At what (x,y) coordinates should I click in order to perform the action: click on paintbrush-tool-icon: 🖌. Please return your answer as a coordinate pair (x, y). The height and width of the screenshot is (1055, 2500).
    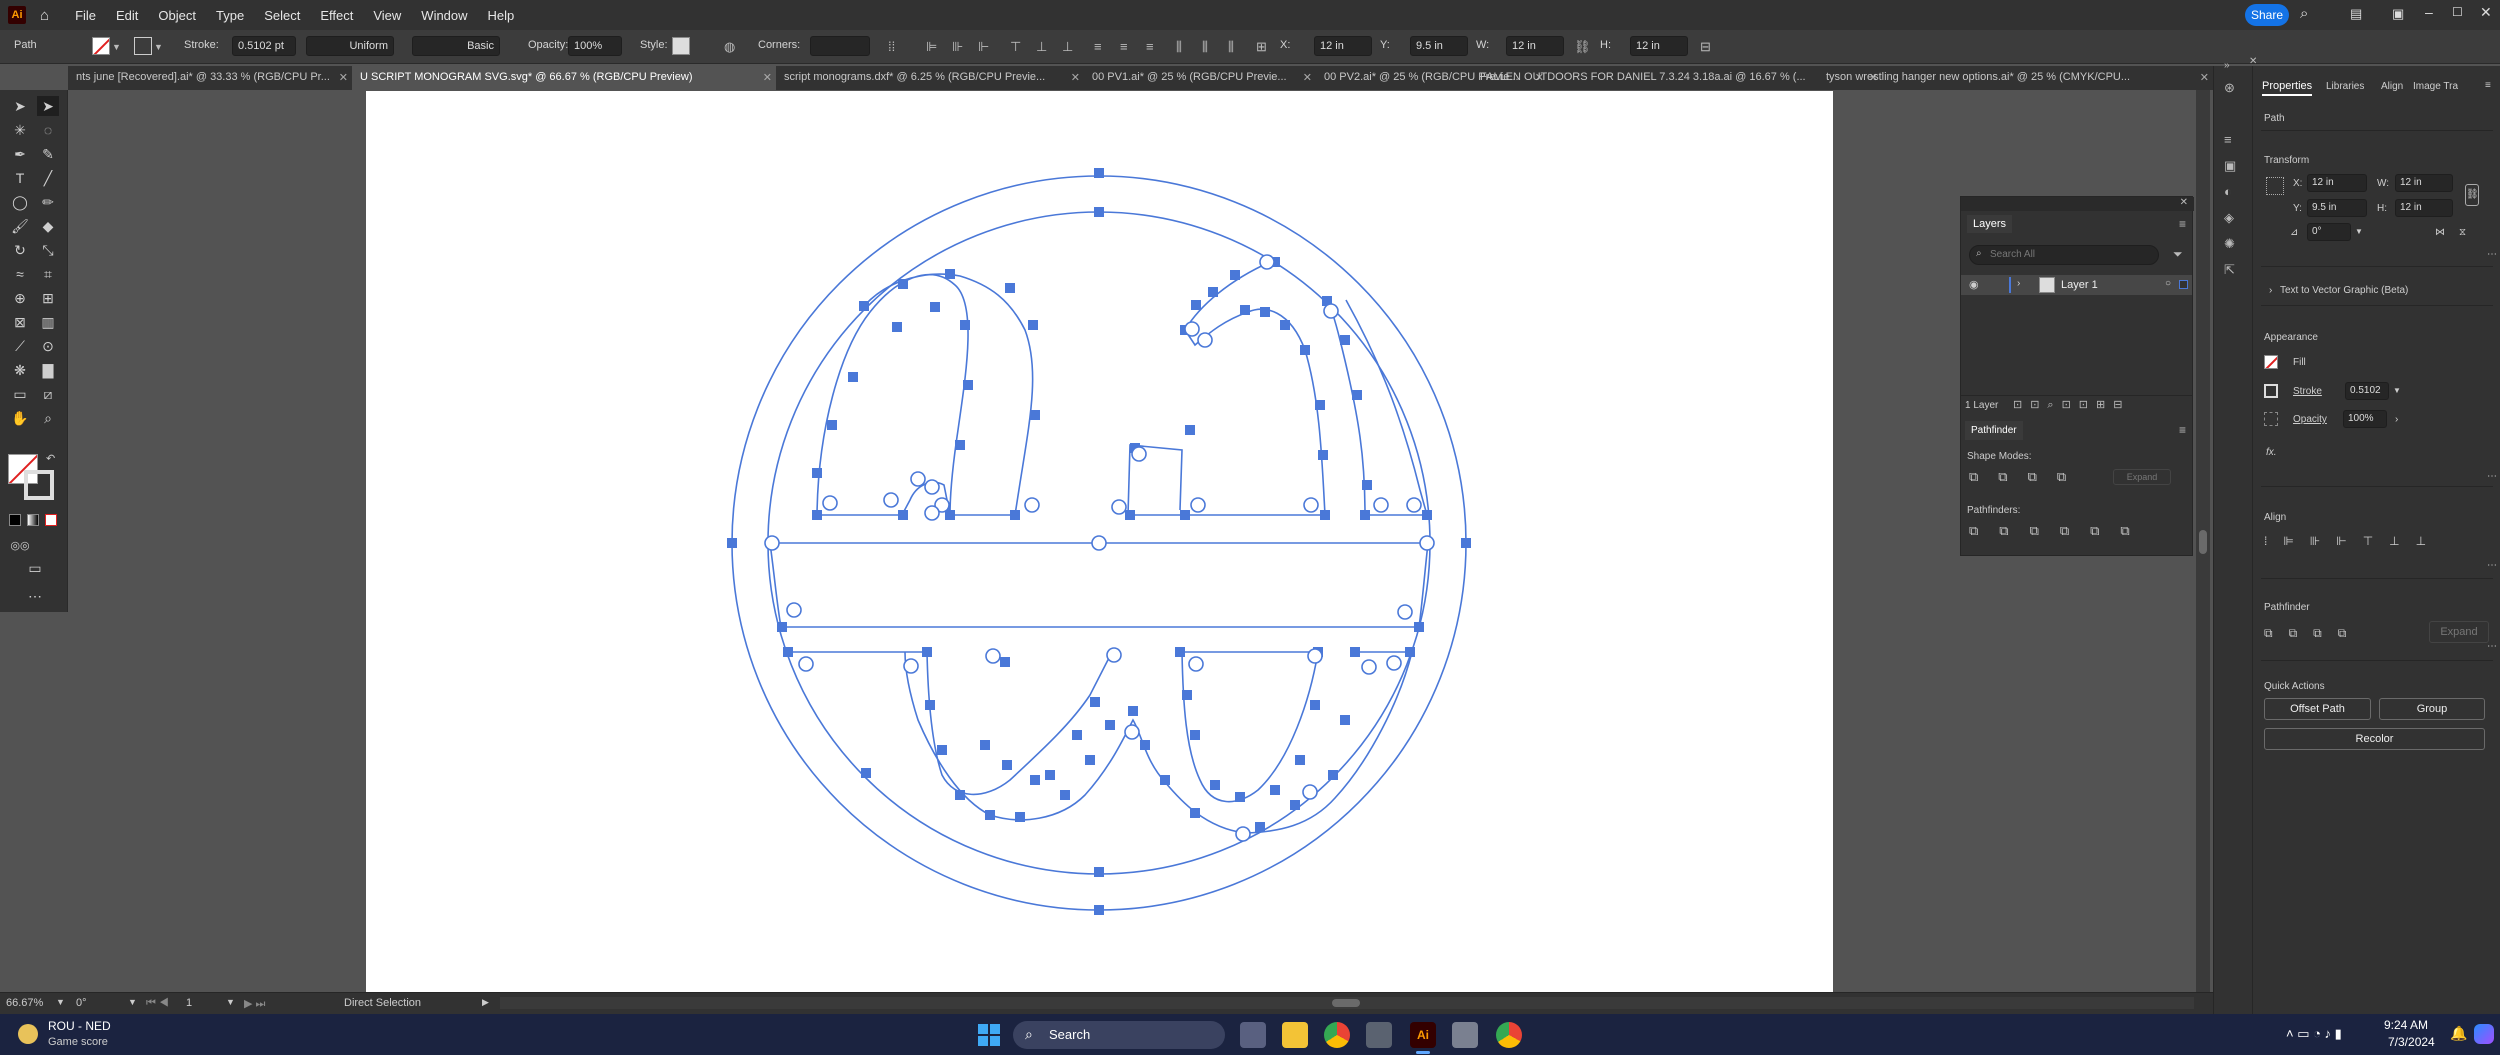
    Looking at the image, I should click on (20, 226).